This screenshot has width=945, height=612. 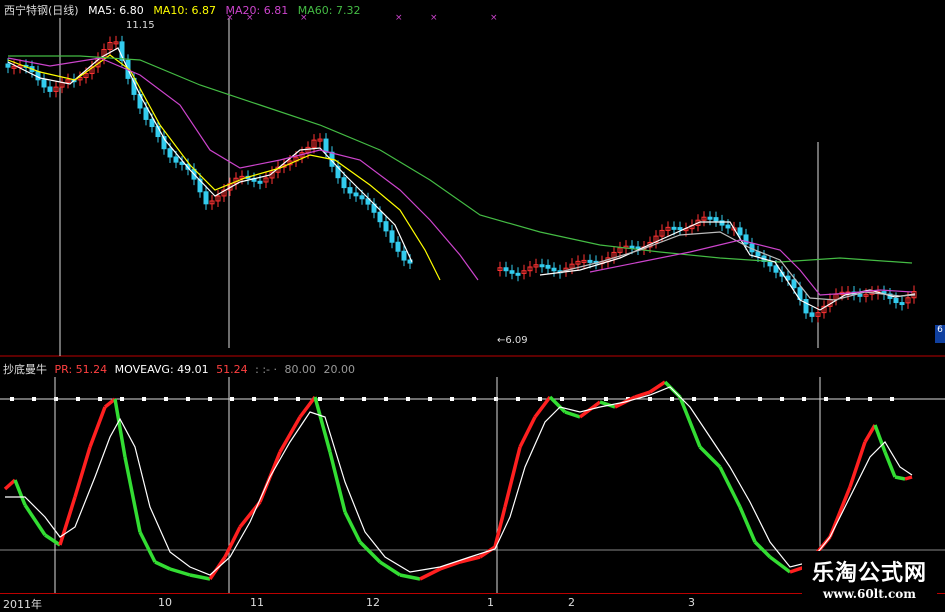 I want to click on ma10-value: MA10: 6.87, so click(x=185, y=10).